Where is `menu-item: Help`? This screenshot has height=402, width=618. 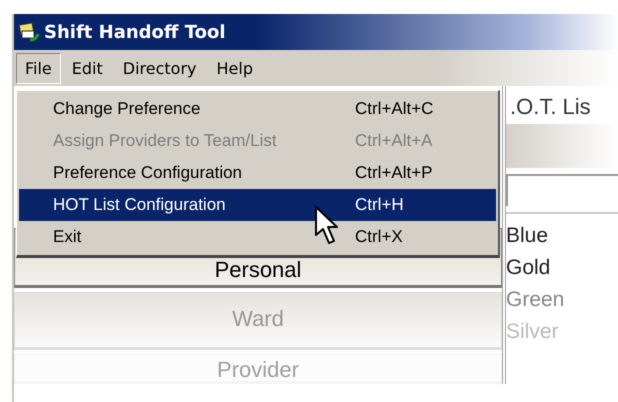 menu-item: Help is located at coordinates (235, 68).